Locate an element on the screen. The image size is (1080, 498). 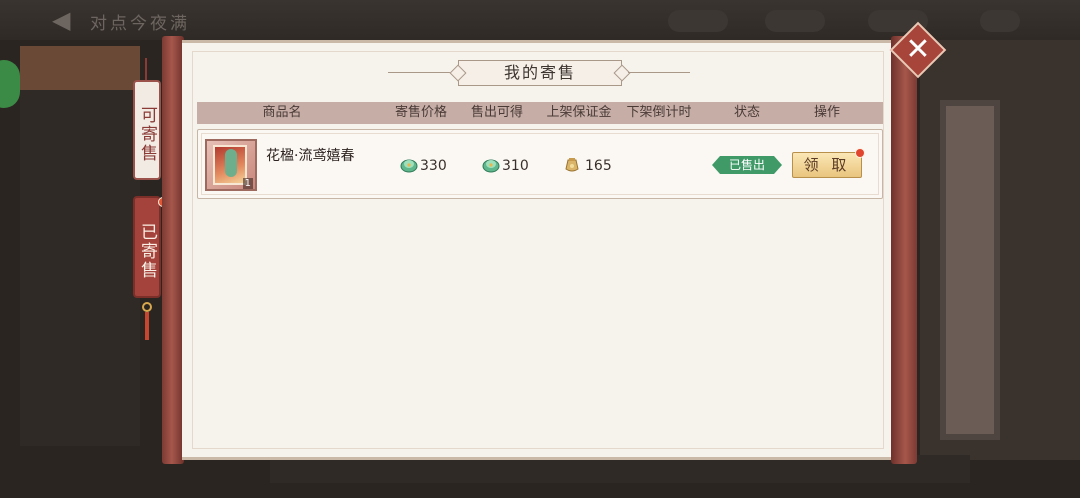
status-badge: 已售出 is located at coordinates (747, 165).